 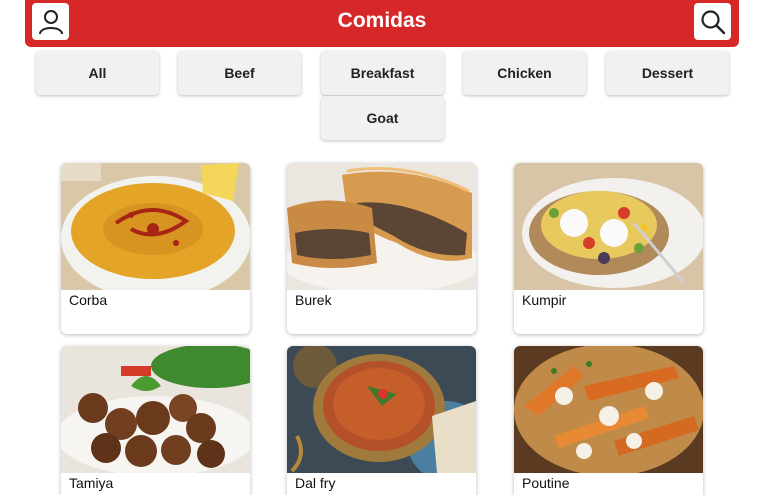 What do you see at coordinates (239, 73) in the screenshot?
I see `filter-beef-button: Beef` at bounding box center [239, 73].